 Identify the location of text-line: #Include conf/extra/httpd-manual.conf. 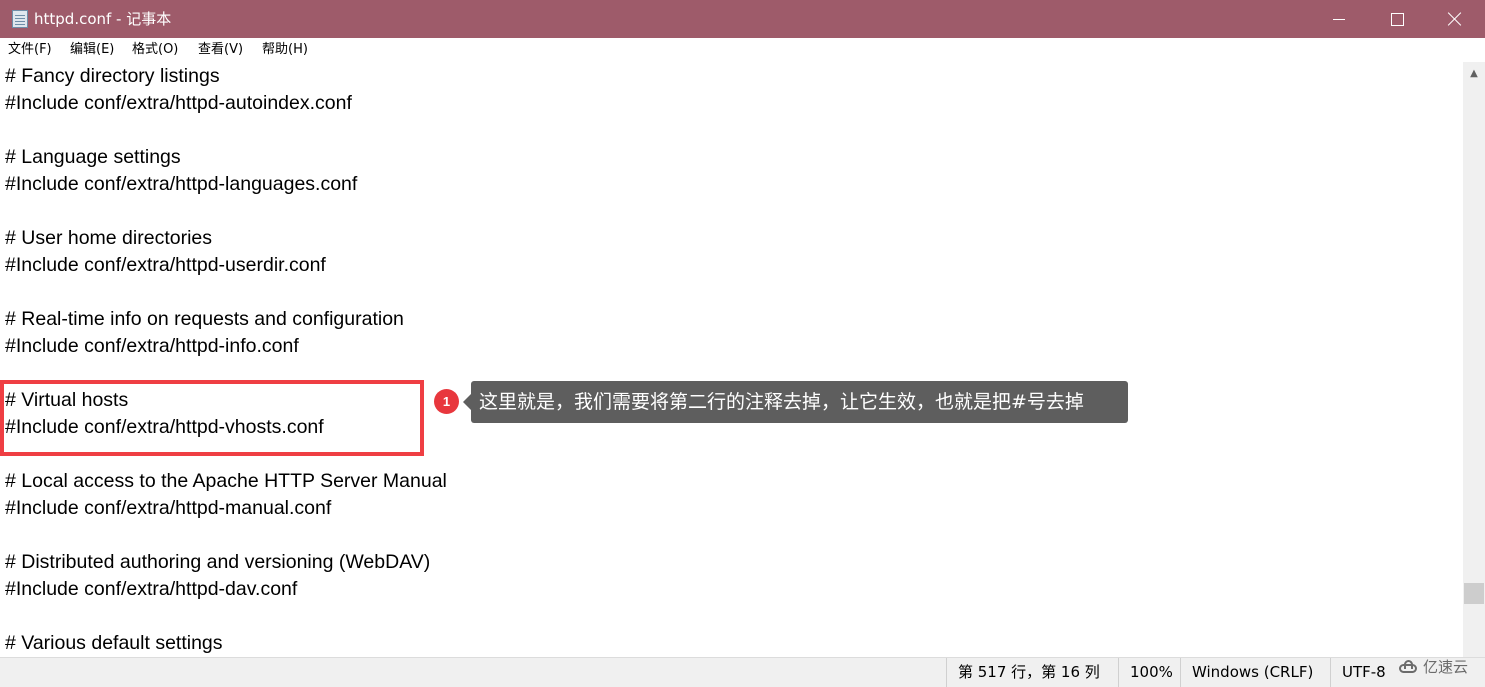
(168, 508).